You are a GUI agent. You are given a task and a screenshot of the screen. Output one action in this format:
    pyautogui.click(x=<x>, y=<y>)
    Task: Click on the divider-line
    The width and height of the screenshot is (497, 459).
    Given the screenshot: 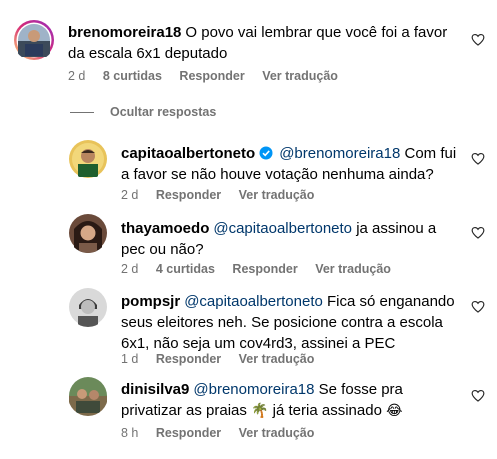 What is the action you would take?
    pyautogui.click(x=82, y=112)
    